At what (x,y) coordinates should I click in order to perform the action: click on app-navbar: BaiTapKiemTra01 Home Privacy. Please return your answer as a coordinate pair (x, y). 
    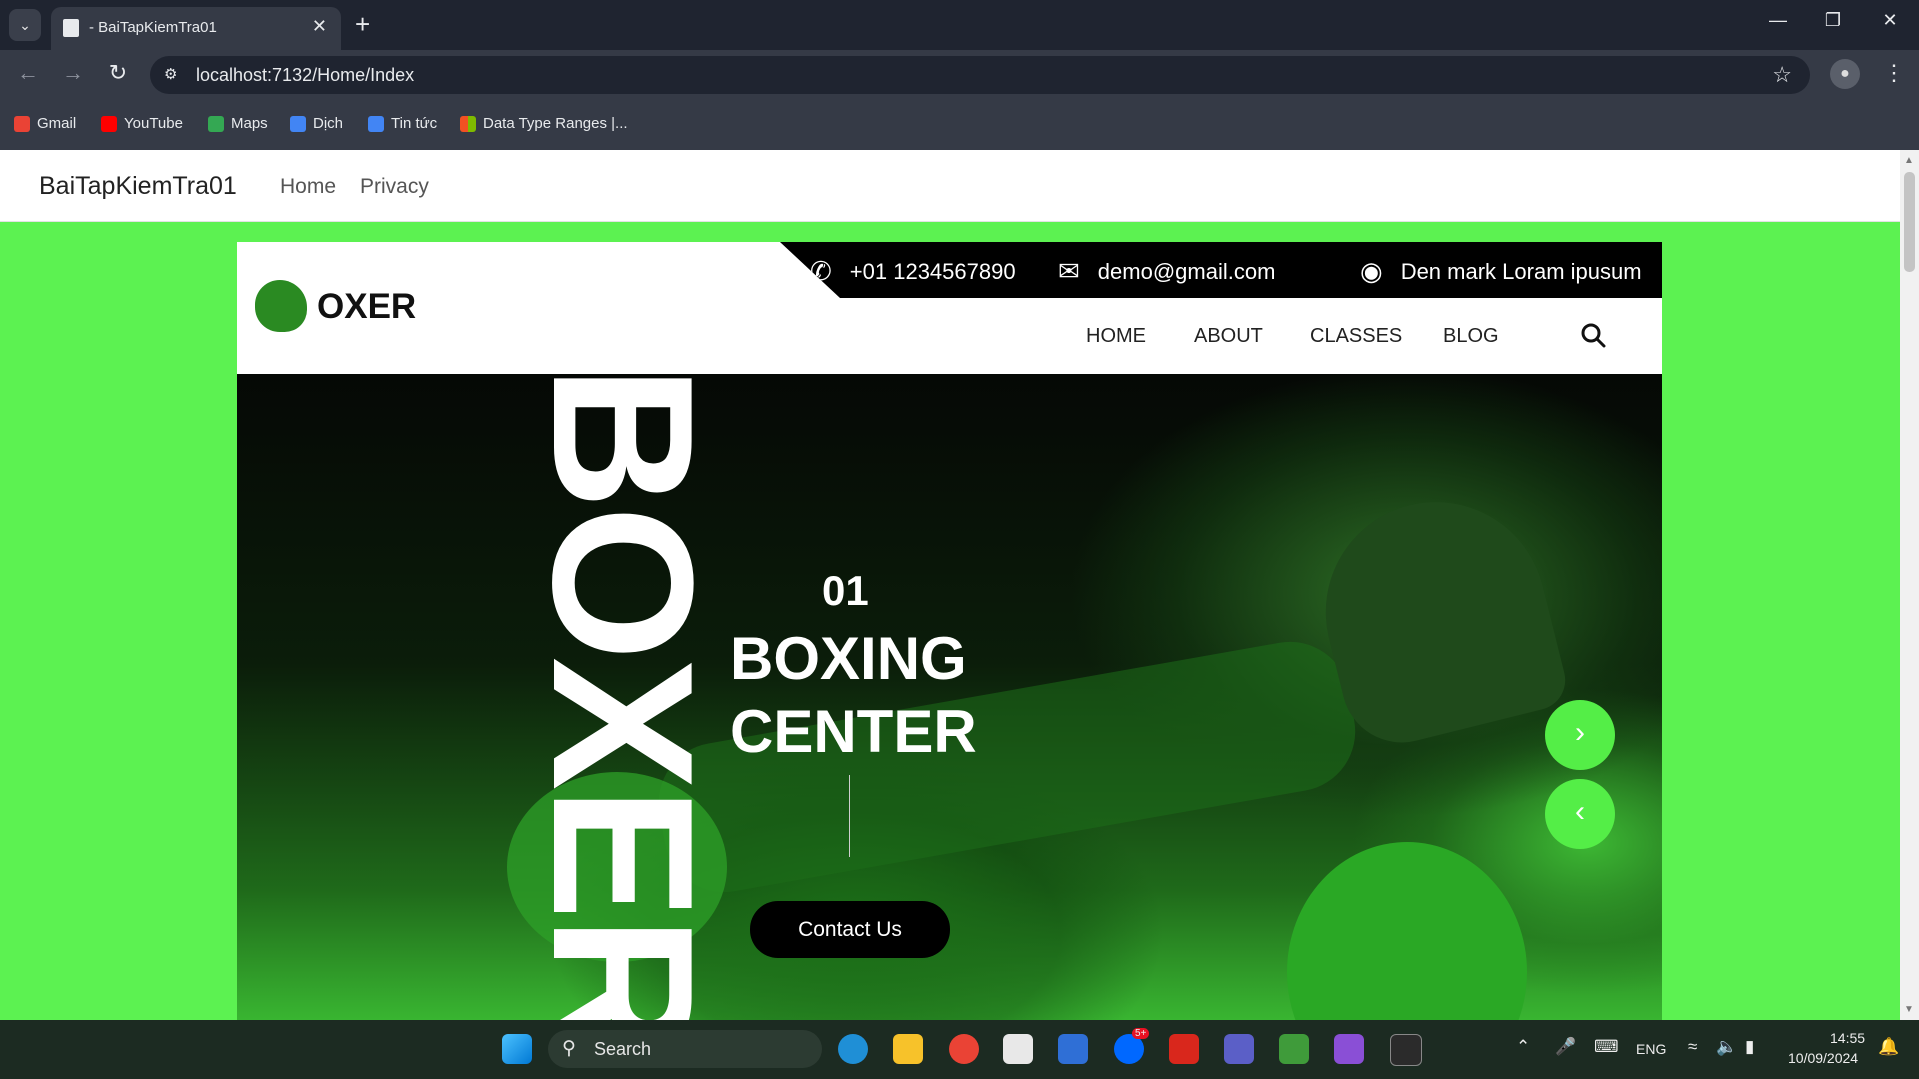
    Looking at the image, I should click on (950, 186).